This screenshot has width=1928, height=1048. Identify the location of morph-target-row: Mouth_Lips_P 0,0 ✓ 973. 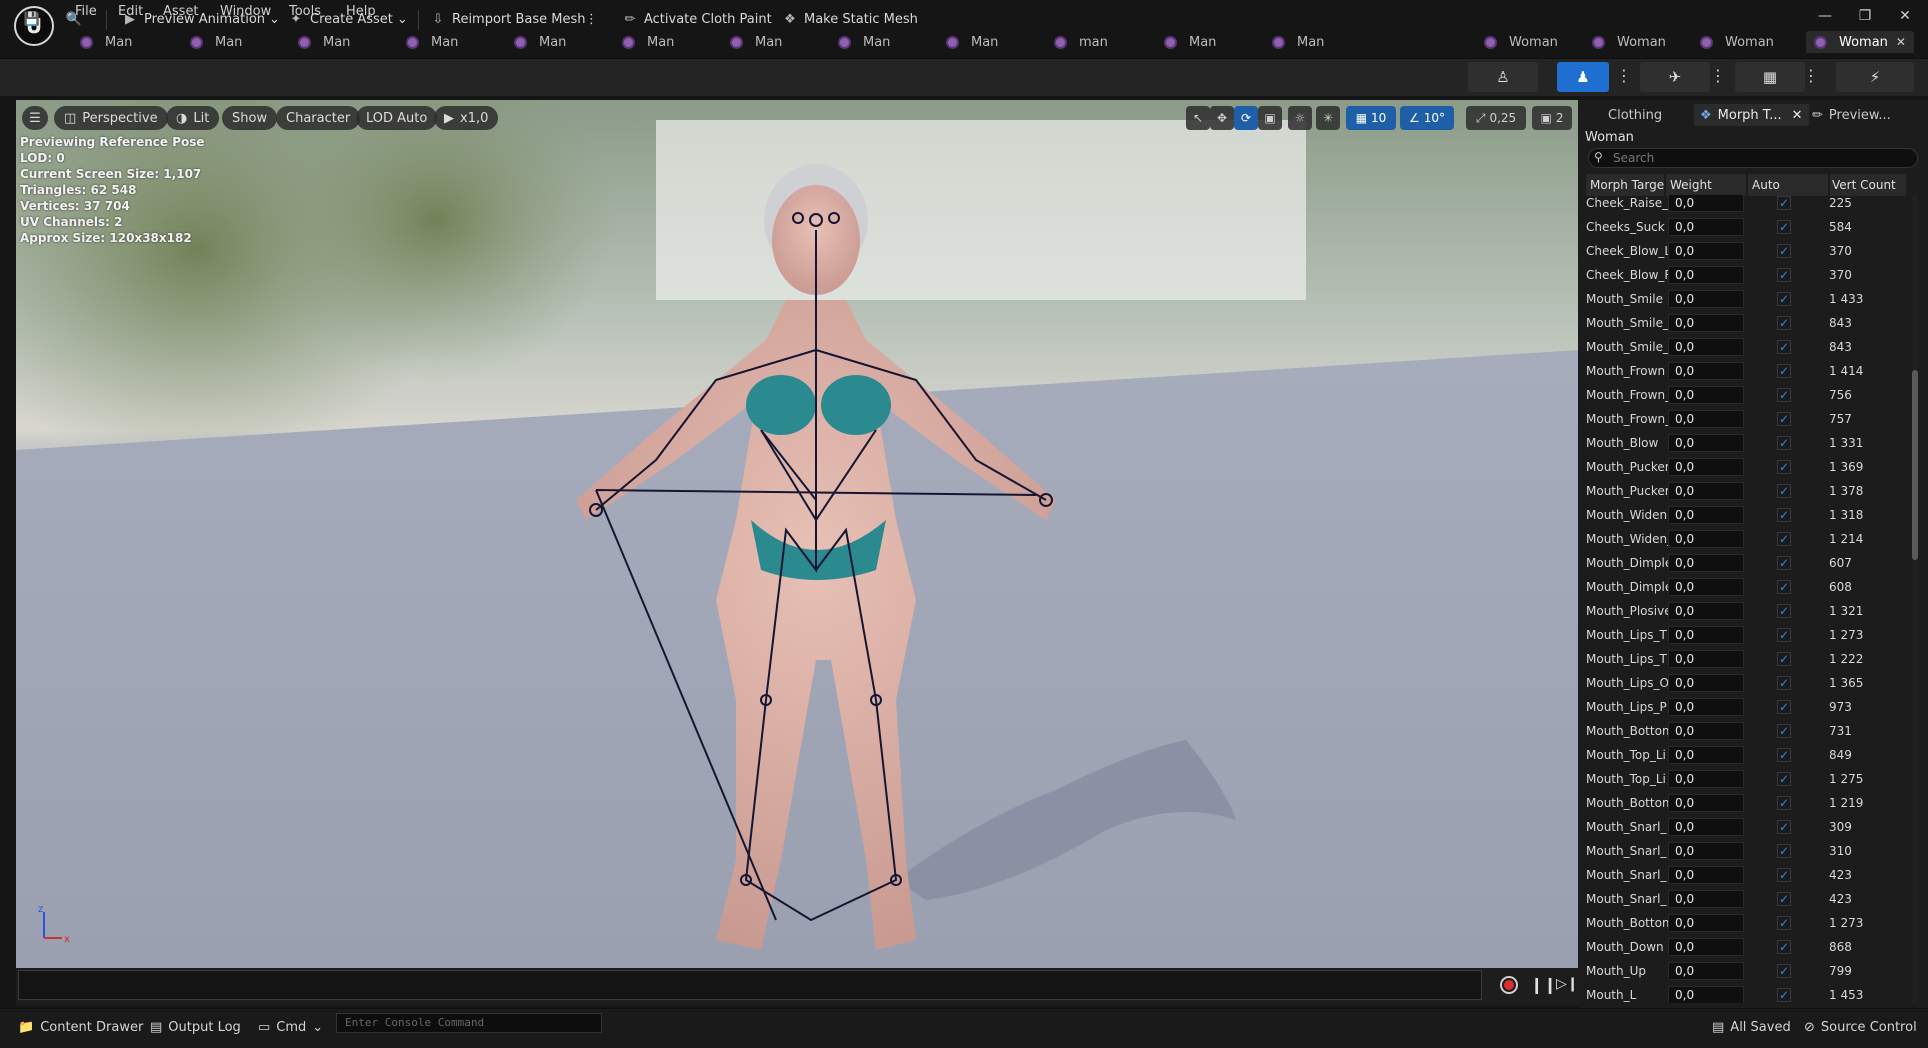
(1748, 707).